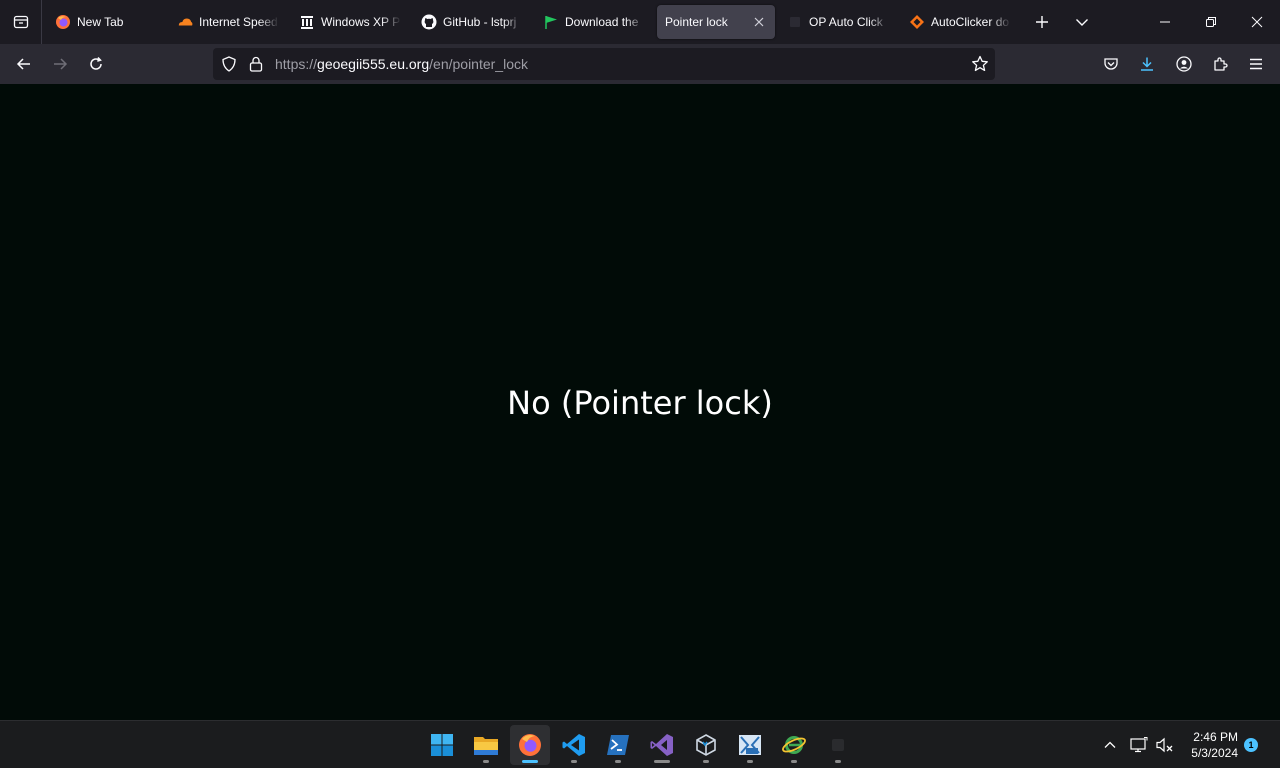  I want to click on tab-github: GitHub - lstprj, so click(472, 22).